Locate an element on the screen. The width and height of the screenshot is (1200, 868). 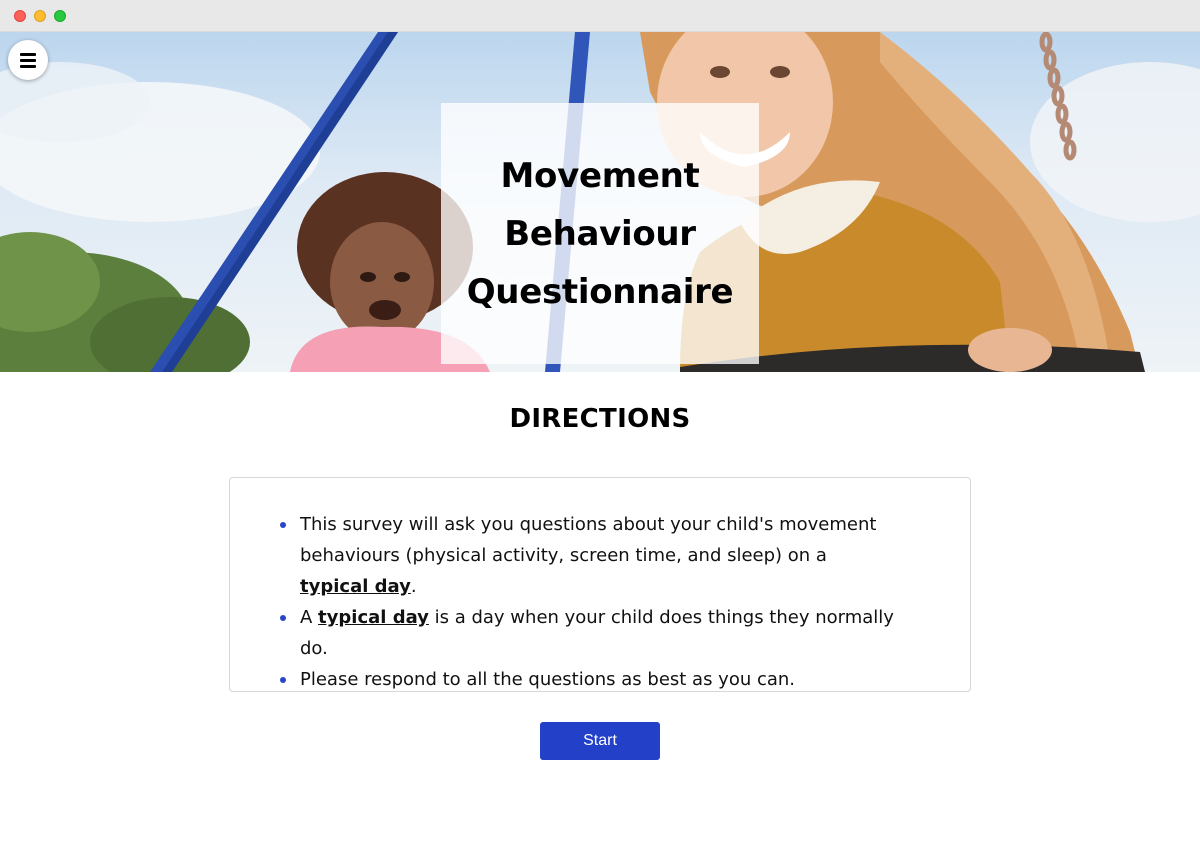
minimize-window-button is located at coordinates (40, 16).